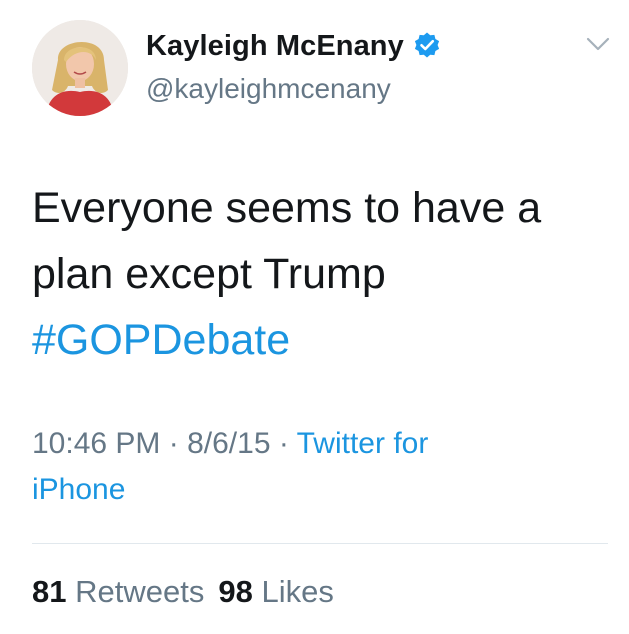  Describe the element at coordinates (363, 443) in the screenshot. I see `source-link: Twitter for` at that location.